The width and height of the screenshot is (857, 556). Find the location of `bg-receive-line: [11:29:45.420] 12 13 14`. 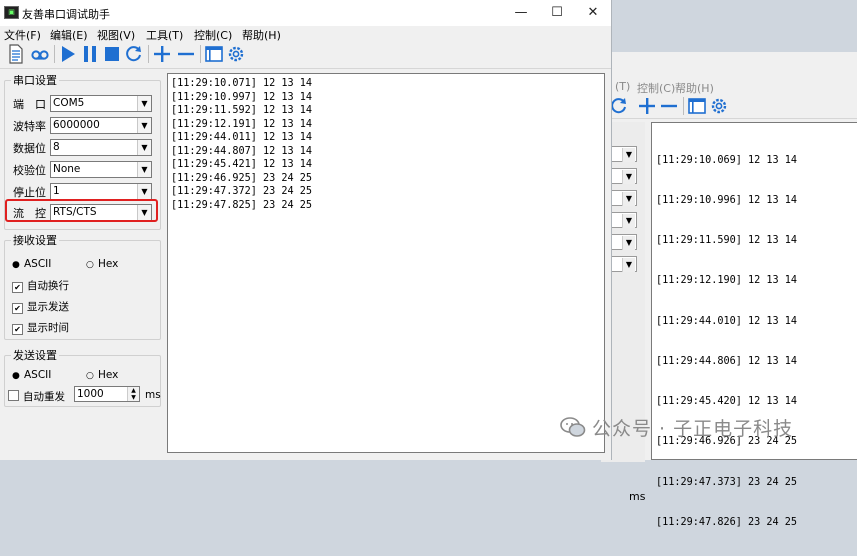

bg-receive-line: [11:29:45.420] 12 13 14 is located at coordinates (727, 402).